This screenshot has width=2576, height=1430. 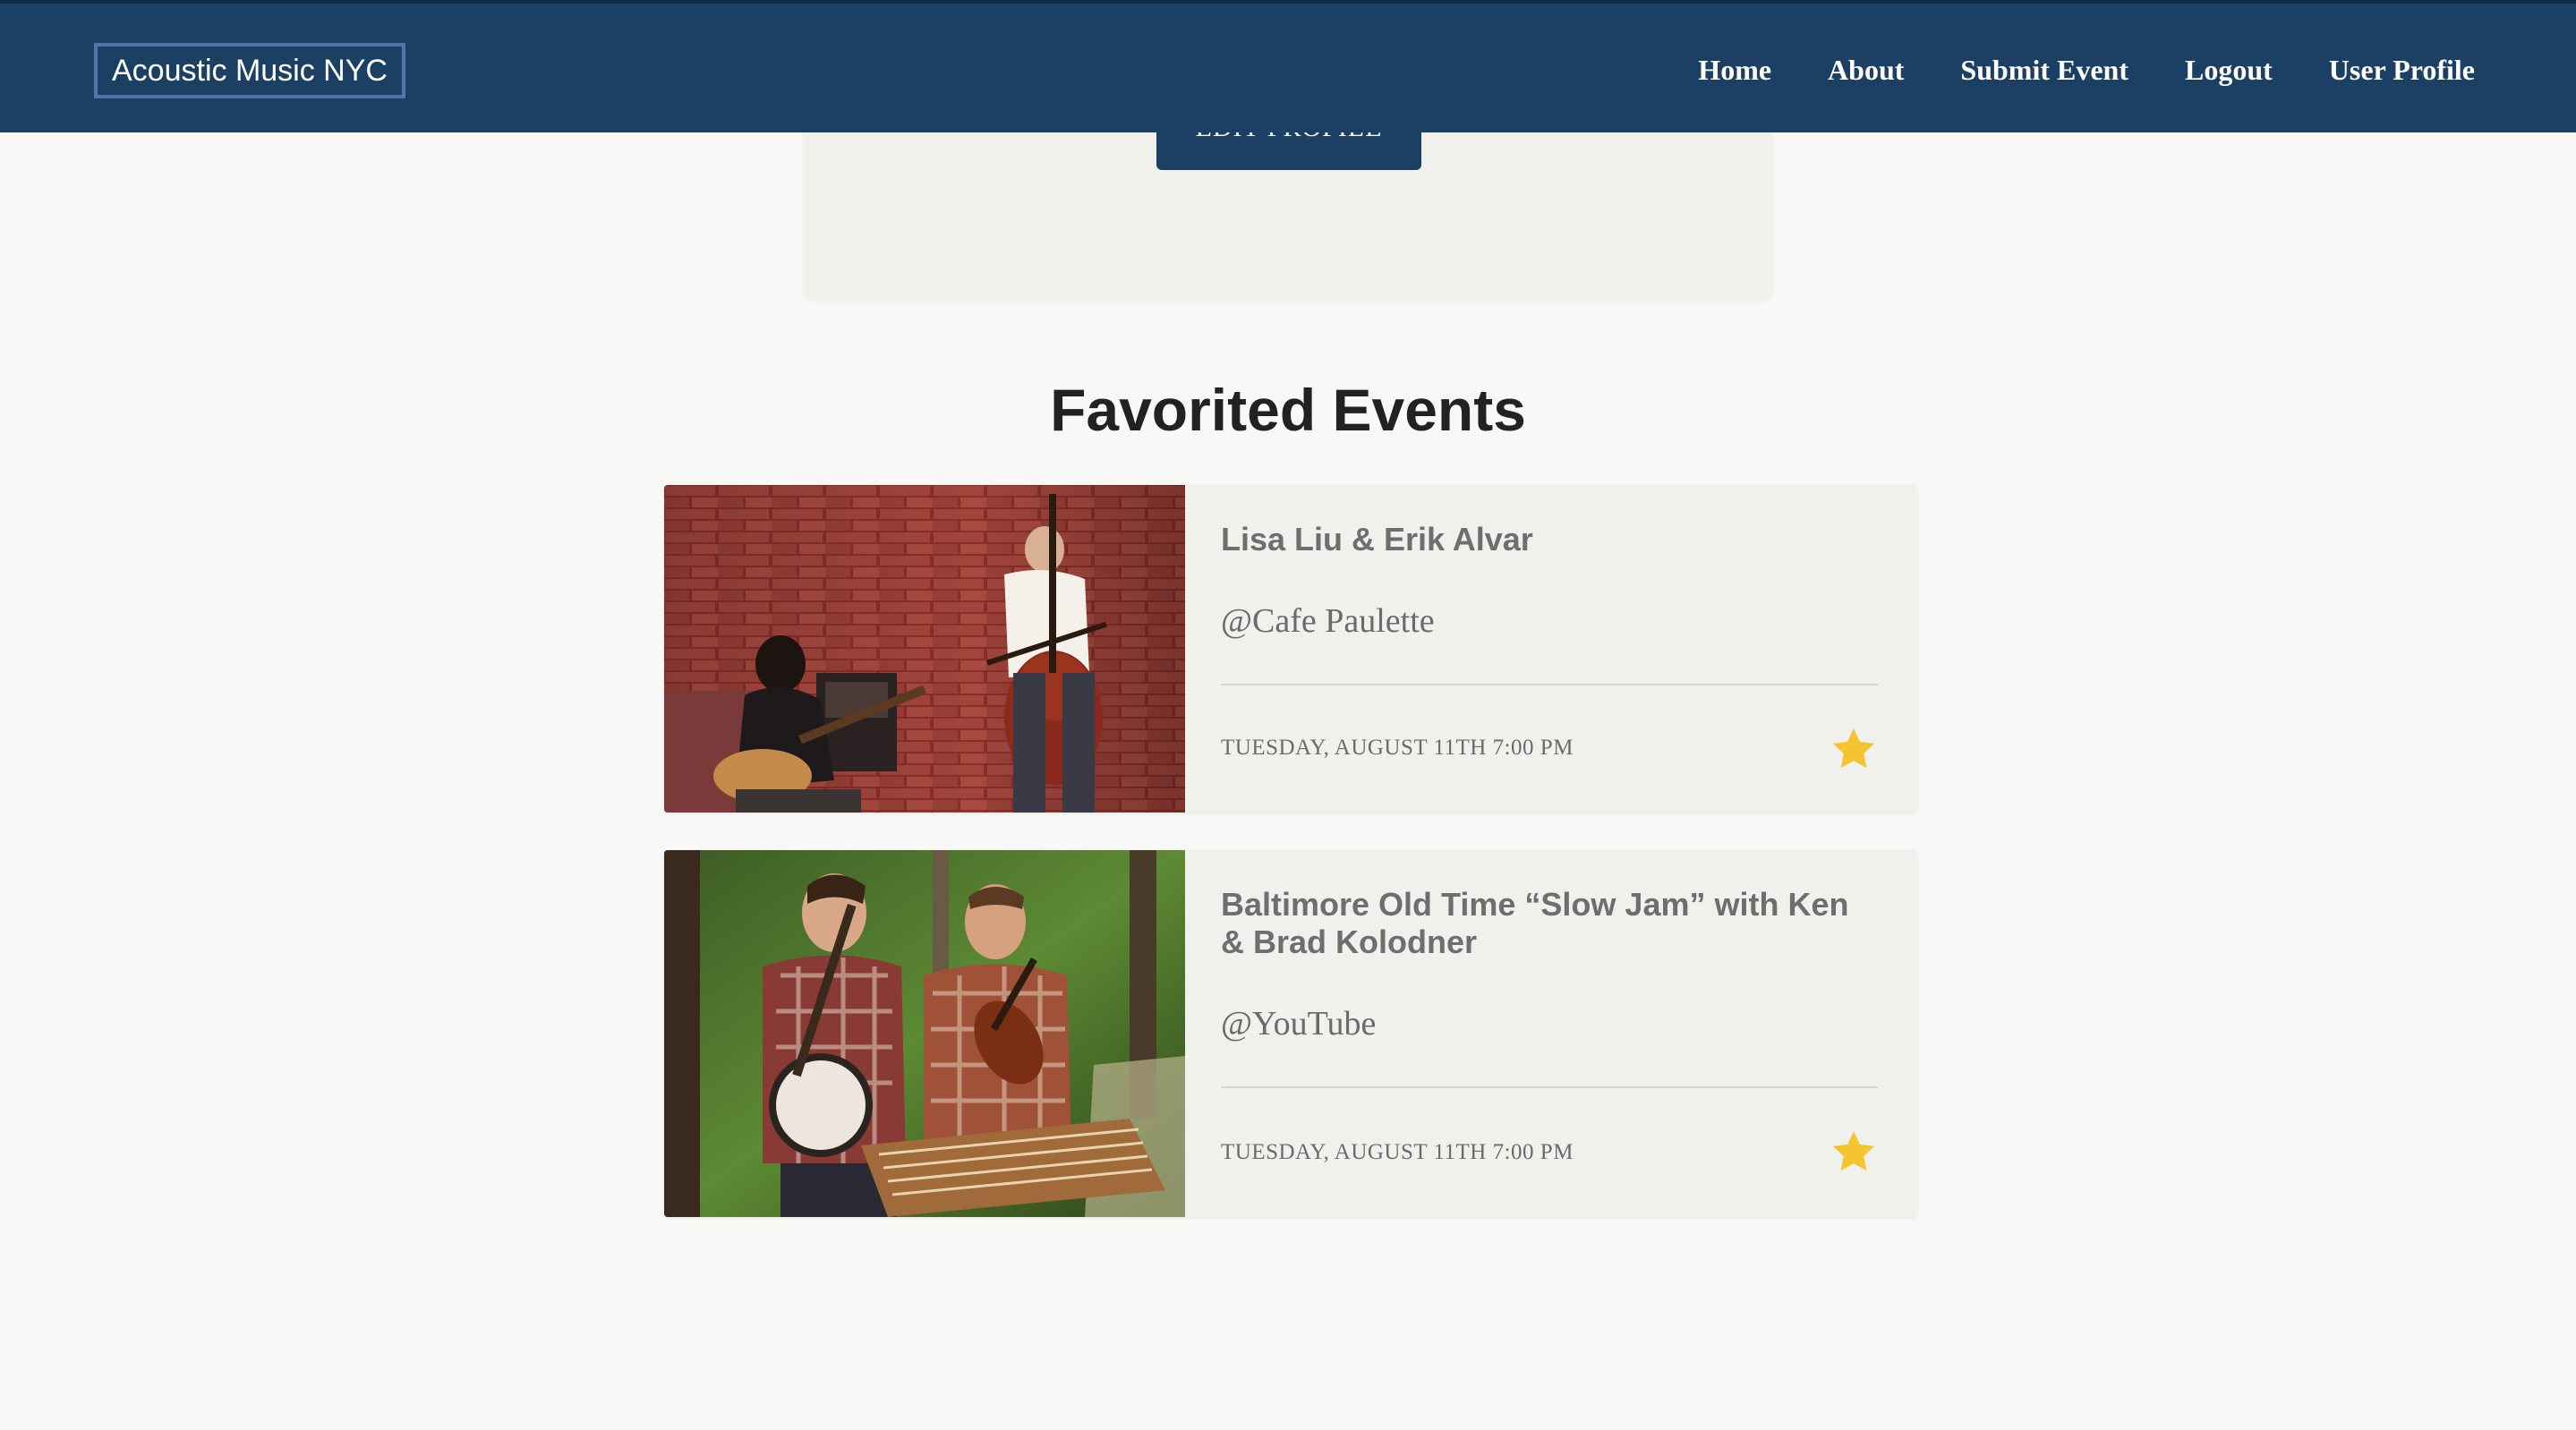 What do you see at coordinates (1299, 1024) in the screenshot?
I see `event-venue: @YouTube` at bounding box center [1299, 1024].